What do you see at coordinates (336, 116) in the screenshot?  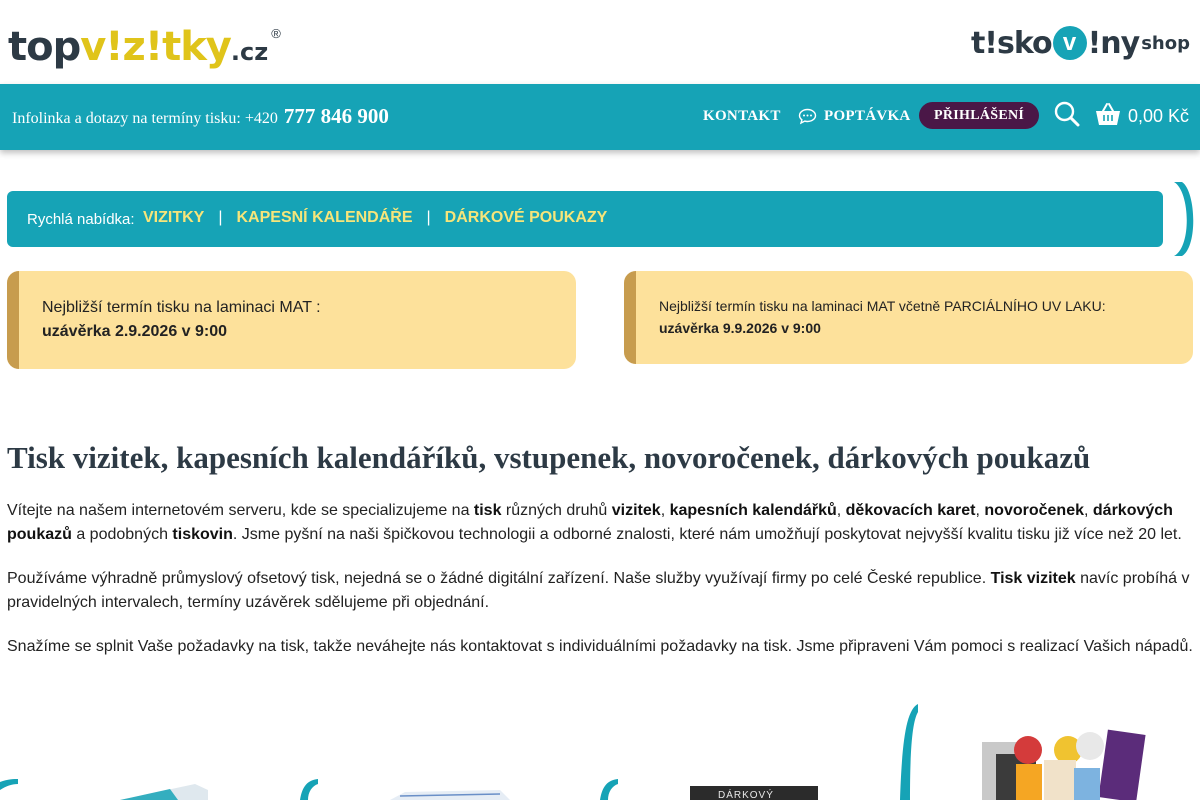 I see `infoline-phone: 777 846 900` at bounding box center [336, 116].